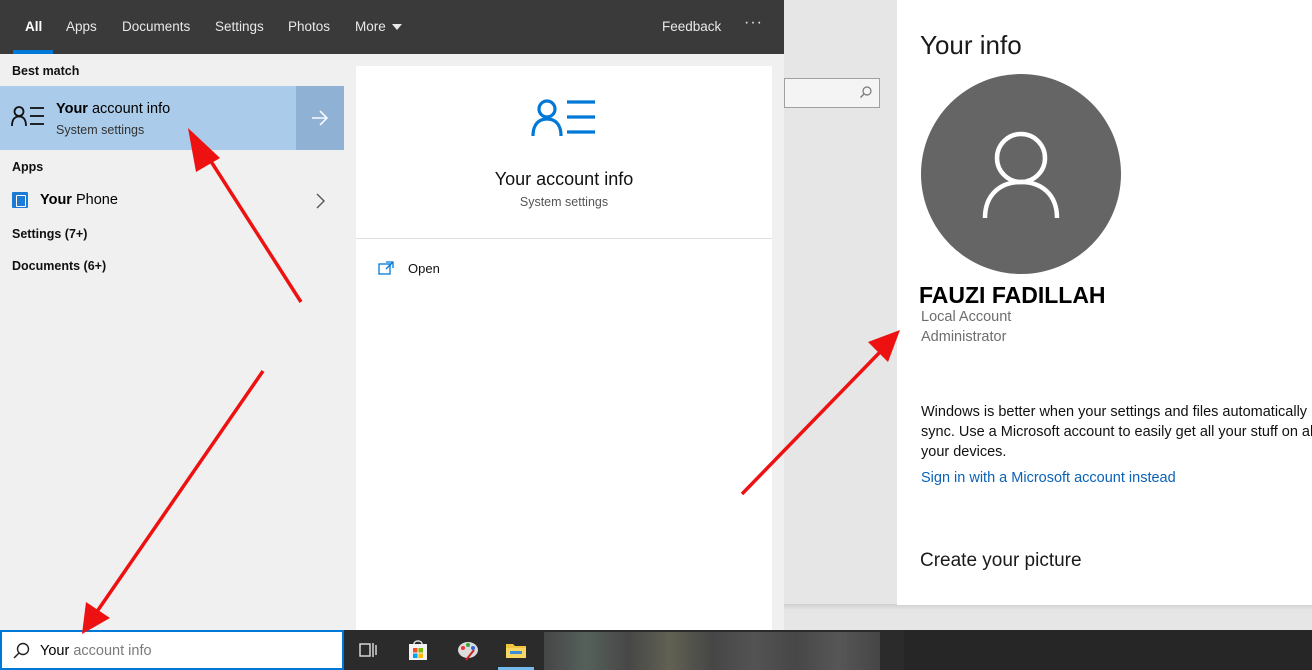 This screenshot has height=670, width=1312. I want to click on settings-search-box, so click(832, 93).